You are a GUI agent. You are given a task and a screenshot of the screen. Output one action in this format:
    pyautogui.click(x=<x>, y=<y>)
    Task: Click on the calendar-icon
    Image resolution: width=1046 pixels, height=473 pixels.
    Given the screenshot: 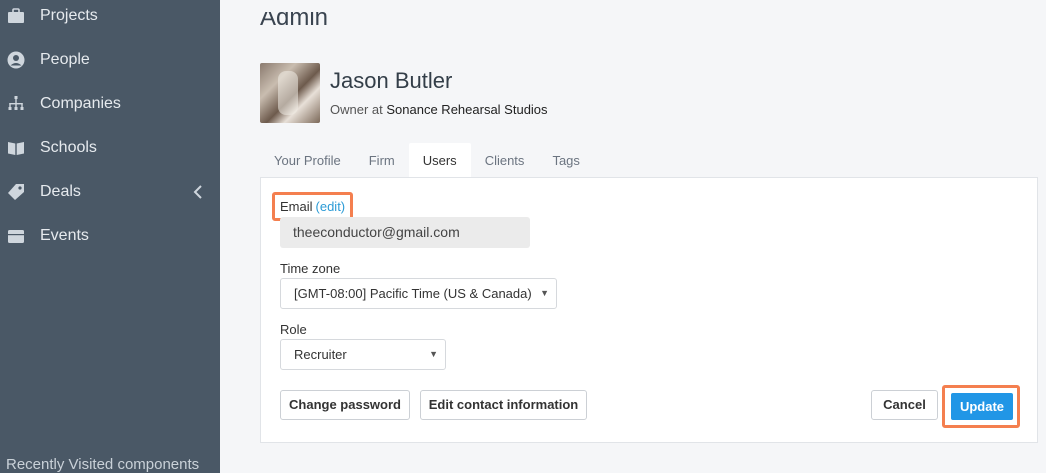 What is the action you would take?
    pyautogui.click(x=16, y=236)
    